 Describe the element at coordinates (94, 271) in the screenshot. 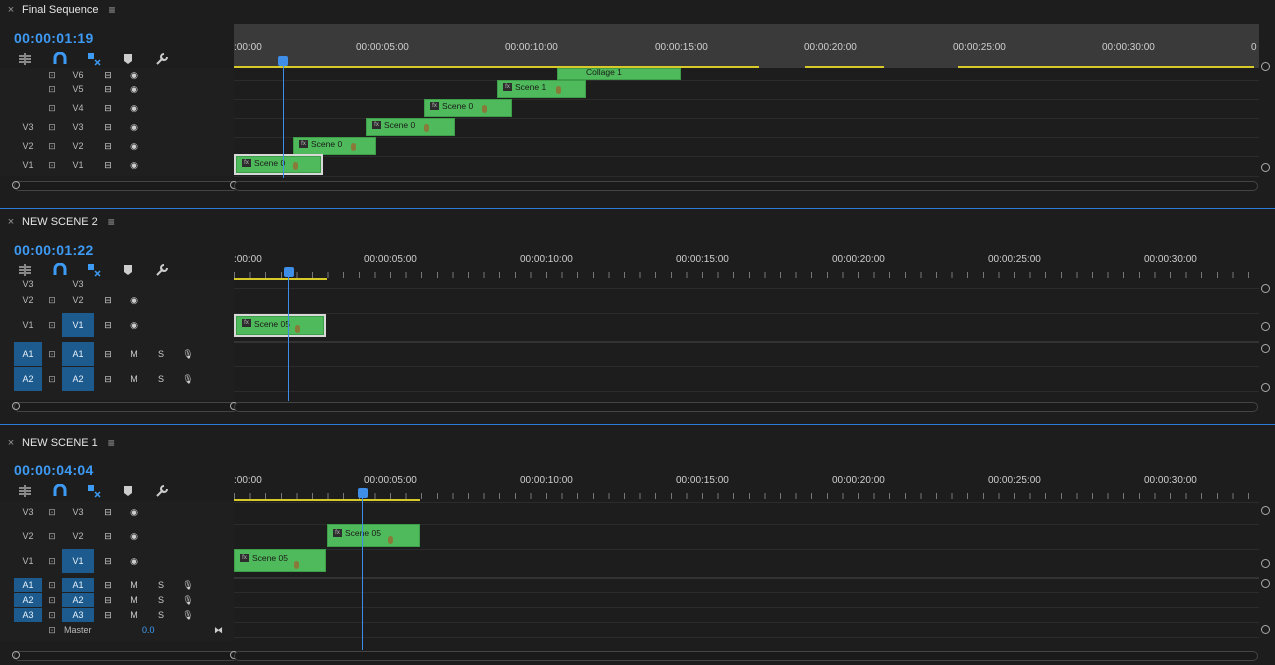

I see `linked-selection-icon` at that location.